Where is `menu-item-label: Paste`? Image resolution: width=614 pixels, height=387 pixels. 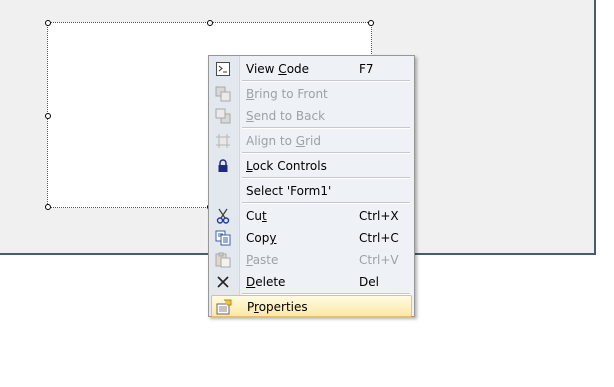
menu-item-label: Paste is located at coordinates (262, 260).